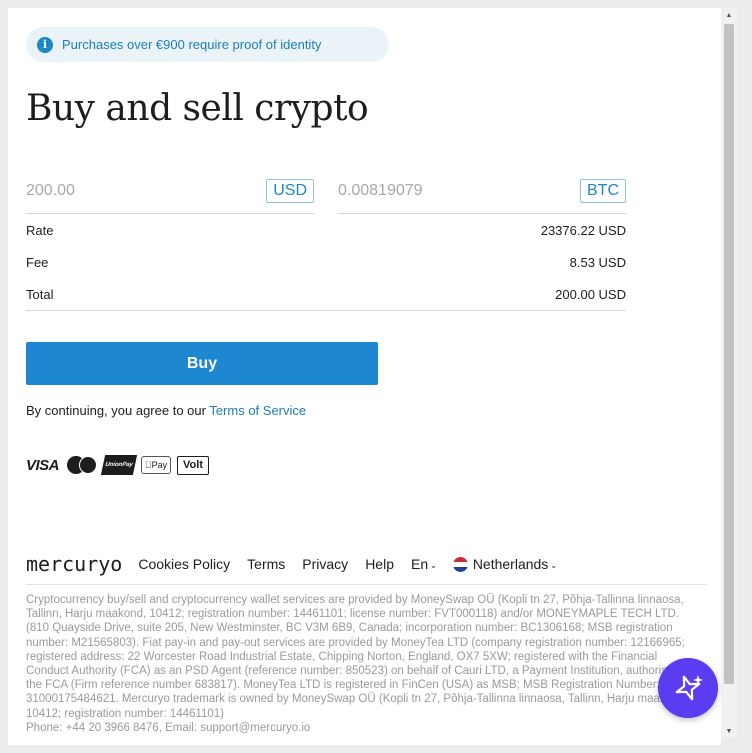 The image size is (752, 753). What do you see at coordinates (590, 294) in the screenshot?
I see `total-value: 200.00 USD` at bounding box center [590, 294].